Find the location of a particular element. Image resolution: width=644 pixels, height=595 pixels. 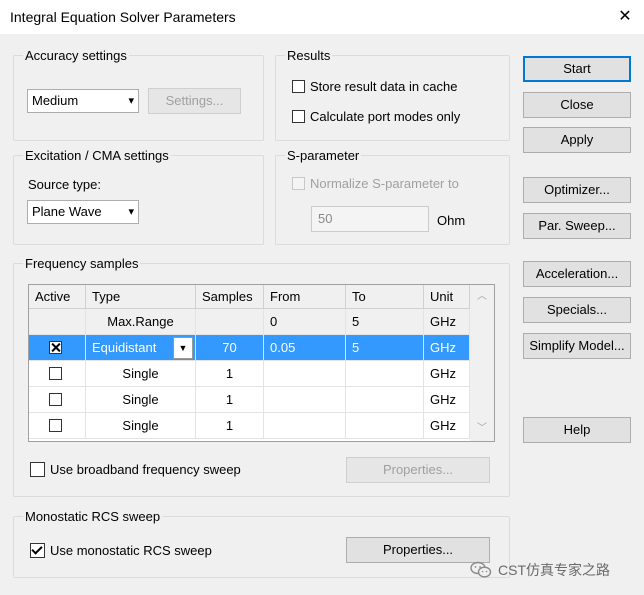

cell-type-value: Equidistant is located at coordinates (124, 347).